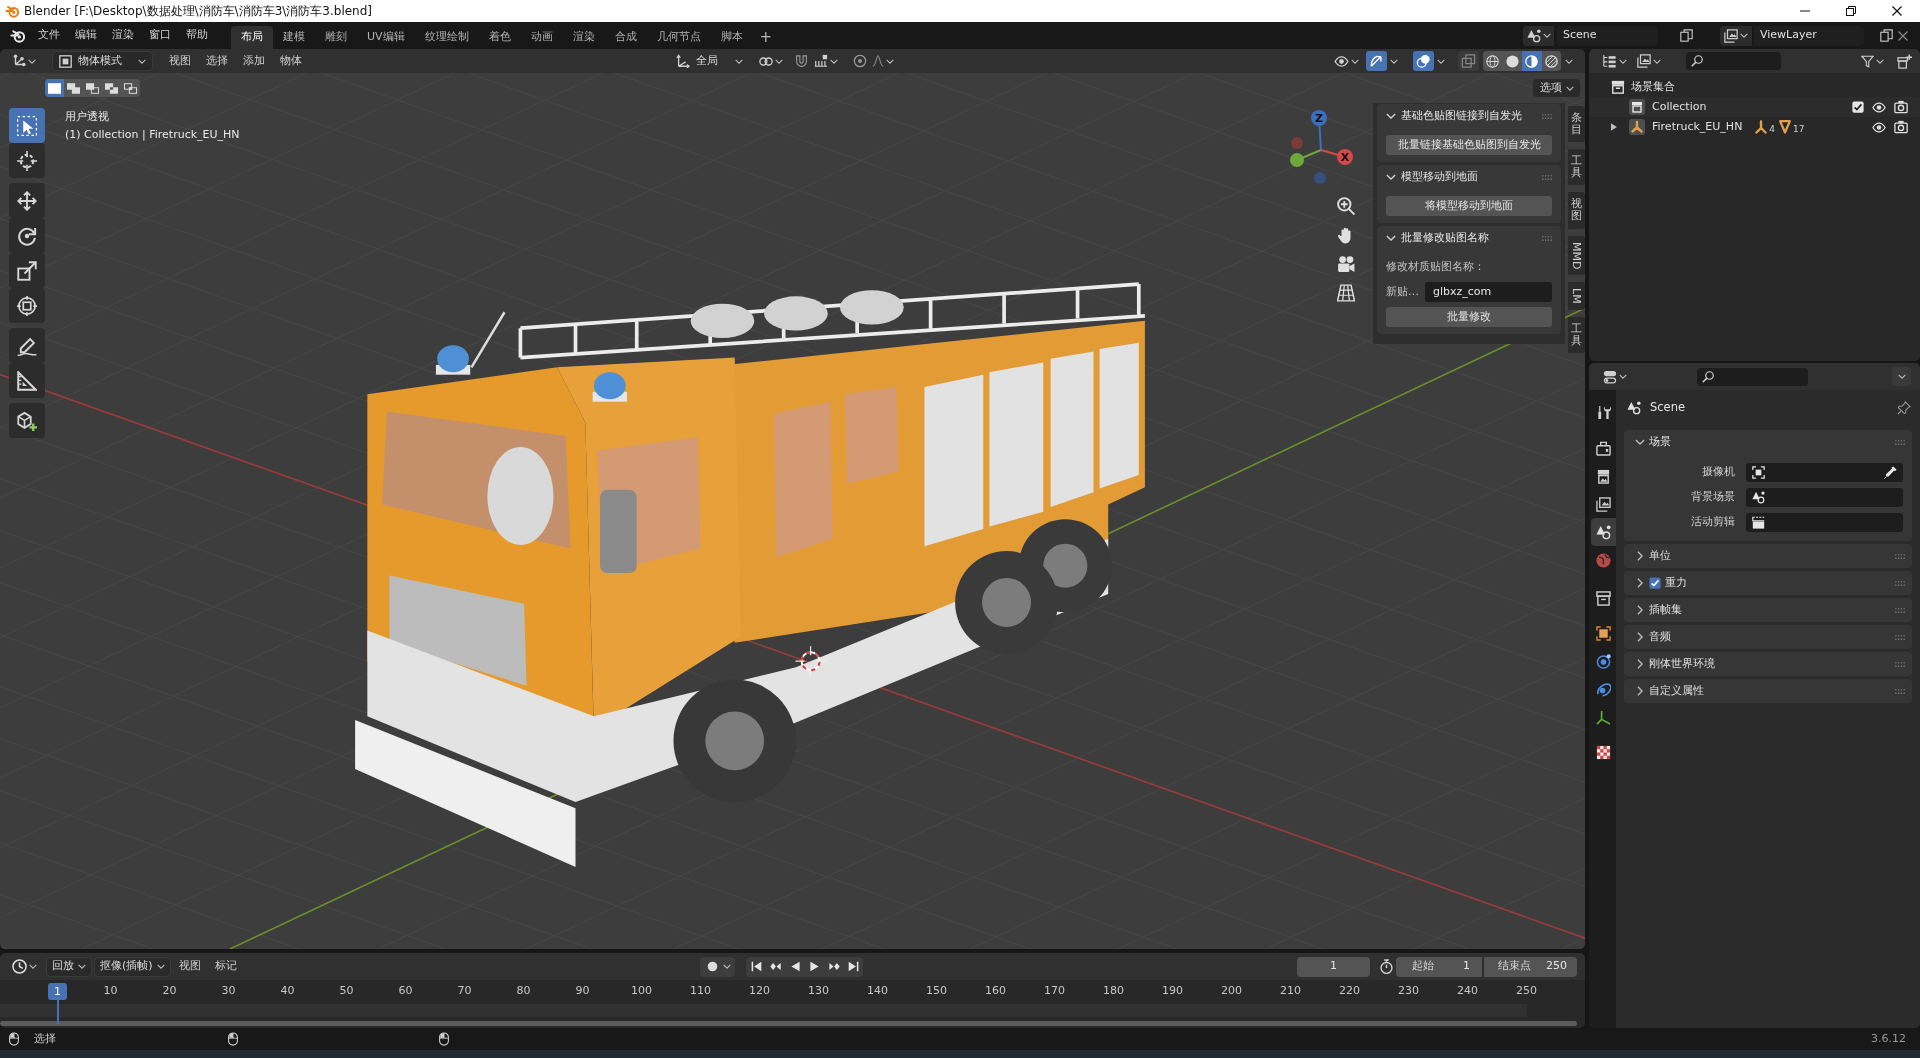 The height and width of the screenshot is (1058, 1920). What do you see at coordinates (1556, 88) in the screenshot?
I see `options-dropdown: 选项` at bounding box center [1556, 88].